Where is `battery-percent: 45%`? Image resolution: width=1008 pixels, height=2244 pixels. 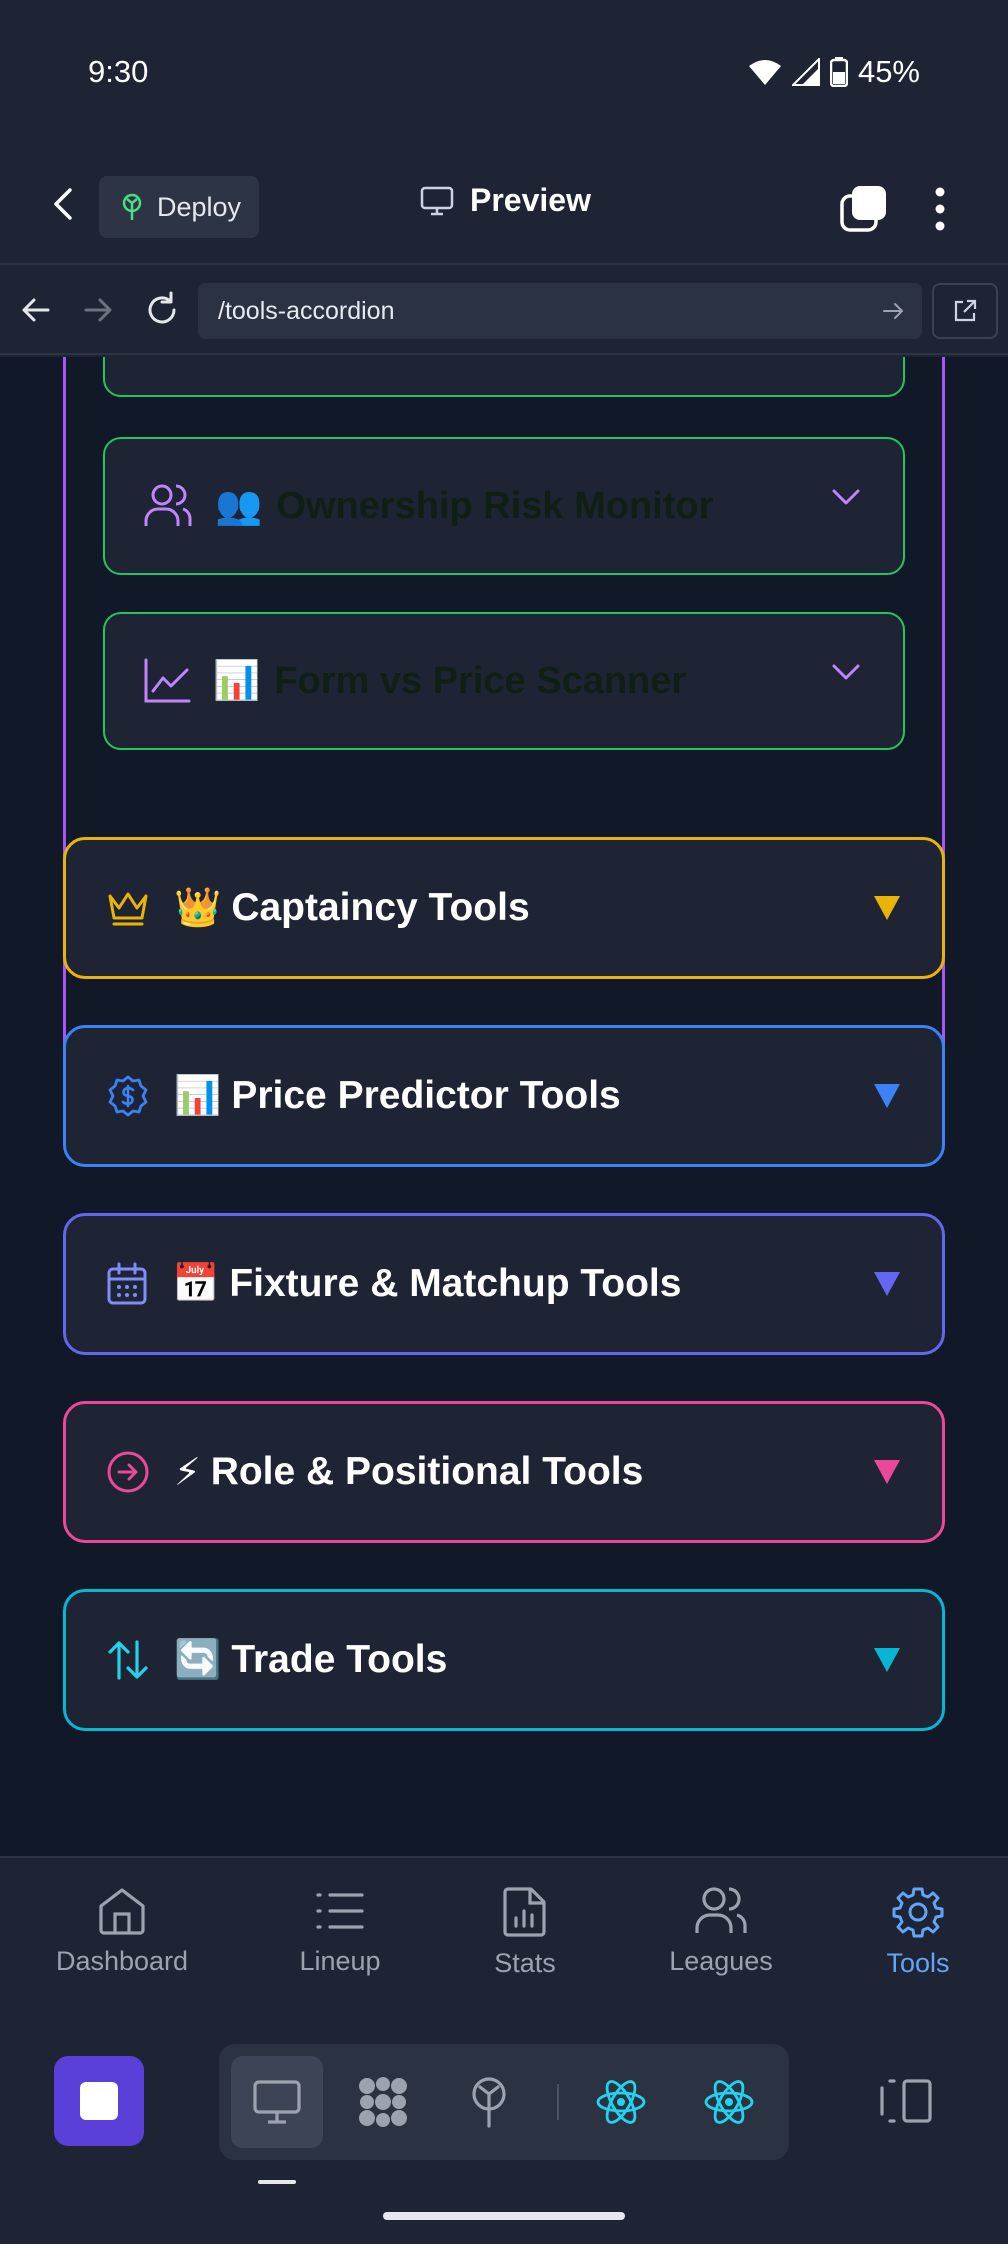
battery-percent: 45% is located at coordinates (888, 71).